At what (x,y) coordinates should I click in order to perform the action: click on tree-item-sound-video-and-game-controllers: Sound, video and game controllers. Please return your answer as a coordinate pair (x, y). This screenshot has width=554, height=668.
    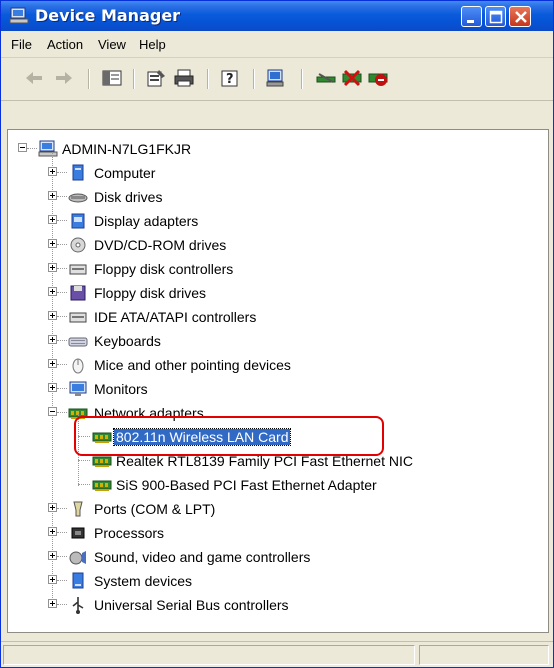
    Looking at the image, I should click on (288, 557).